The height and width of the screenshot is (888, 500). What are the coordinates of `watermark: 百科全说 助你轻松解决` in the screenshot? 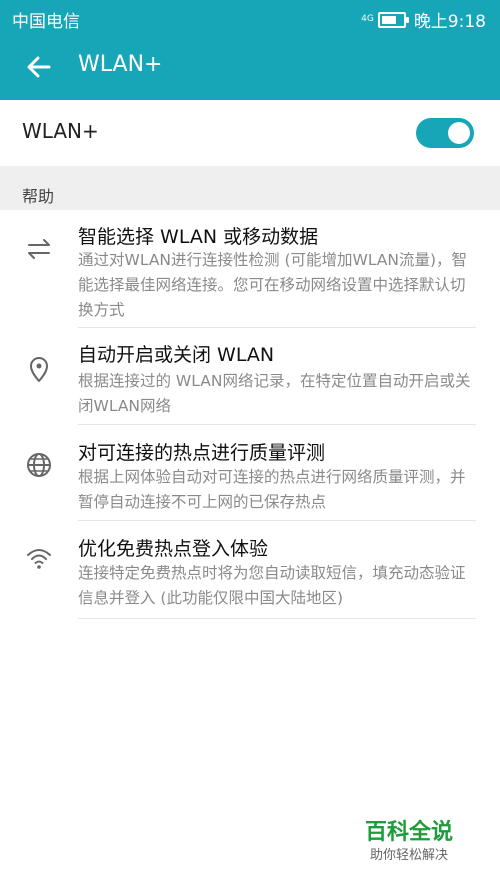 It's located at (409, 835).